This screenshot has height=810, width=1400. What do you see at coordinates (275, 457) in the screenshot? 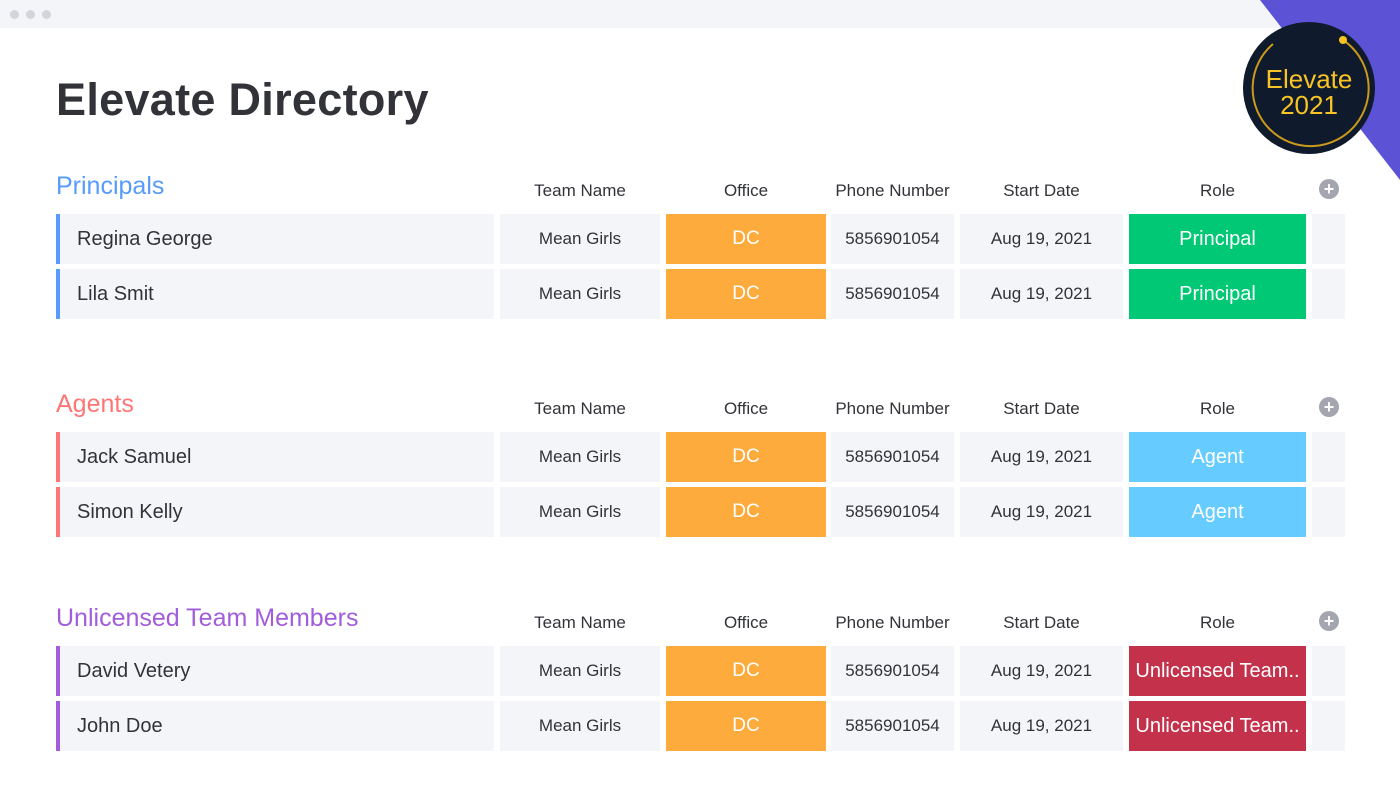
I see `item-name-cell: Jack Samuel` at bounding box center [275, 457].